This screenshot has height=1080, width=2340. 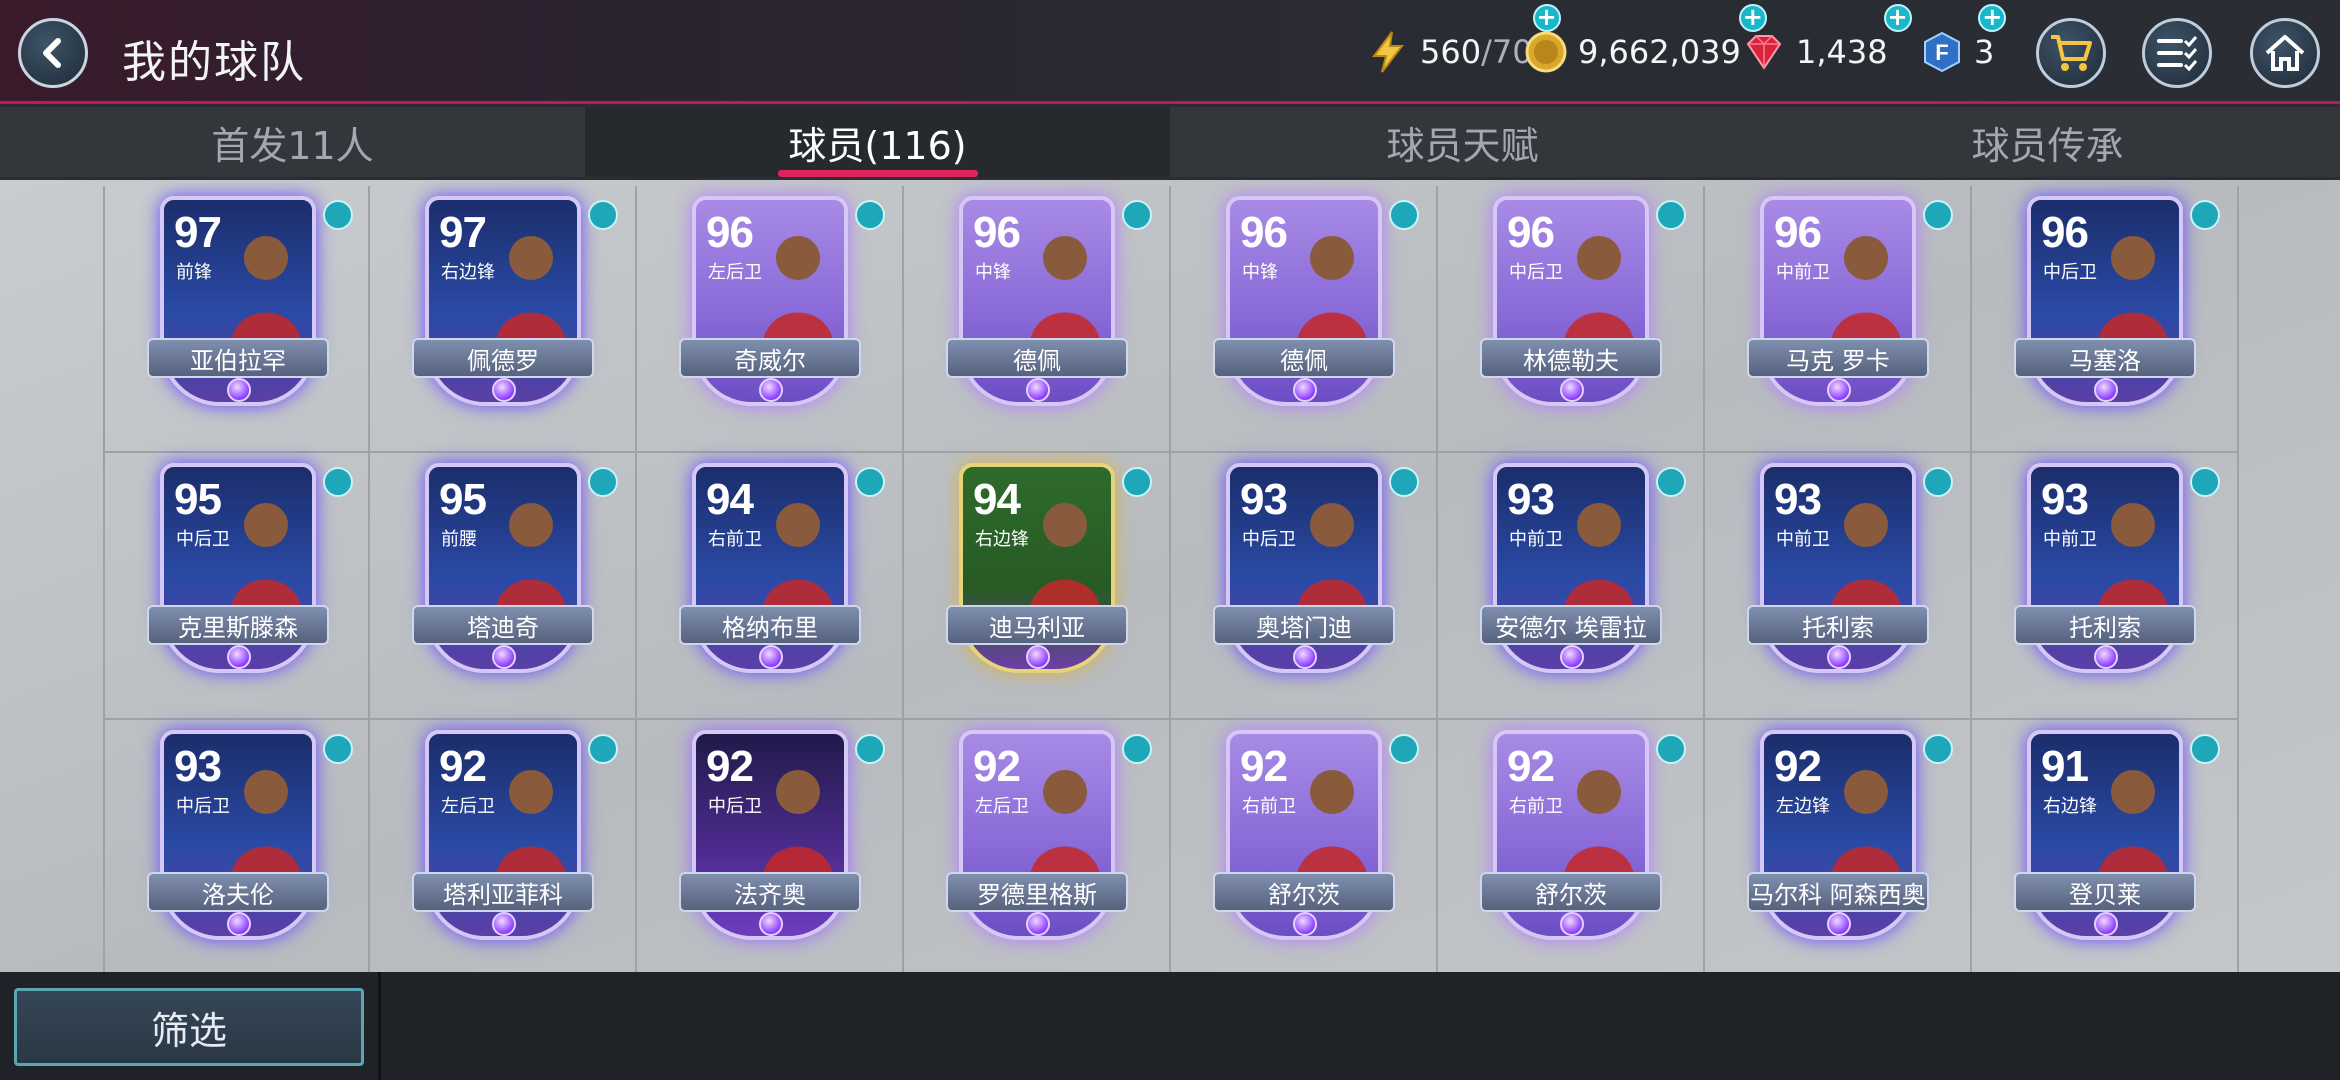 What do you see at coordinates (1264, 232) in the screenshot?
I see `player-rating: 96` at bounding box center [1264, 232].